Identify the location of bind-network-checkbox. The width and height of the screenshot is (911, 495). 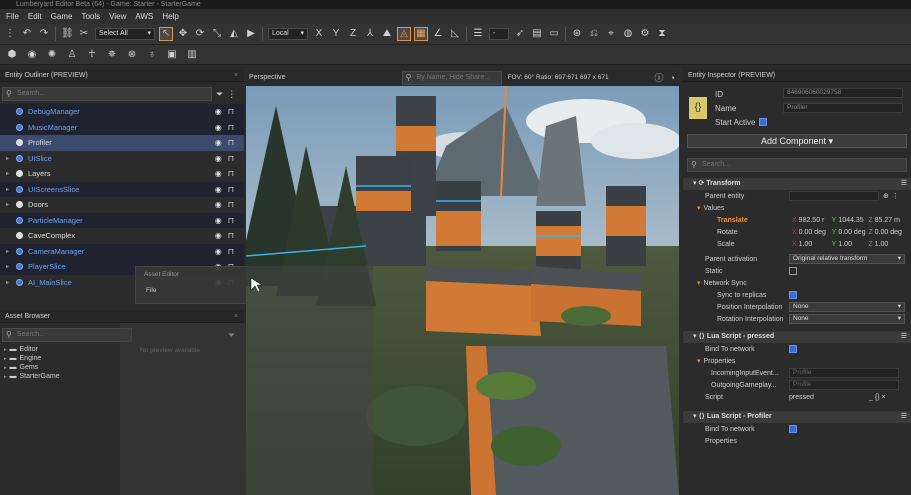
(793, 349).